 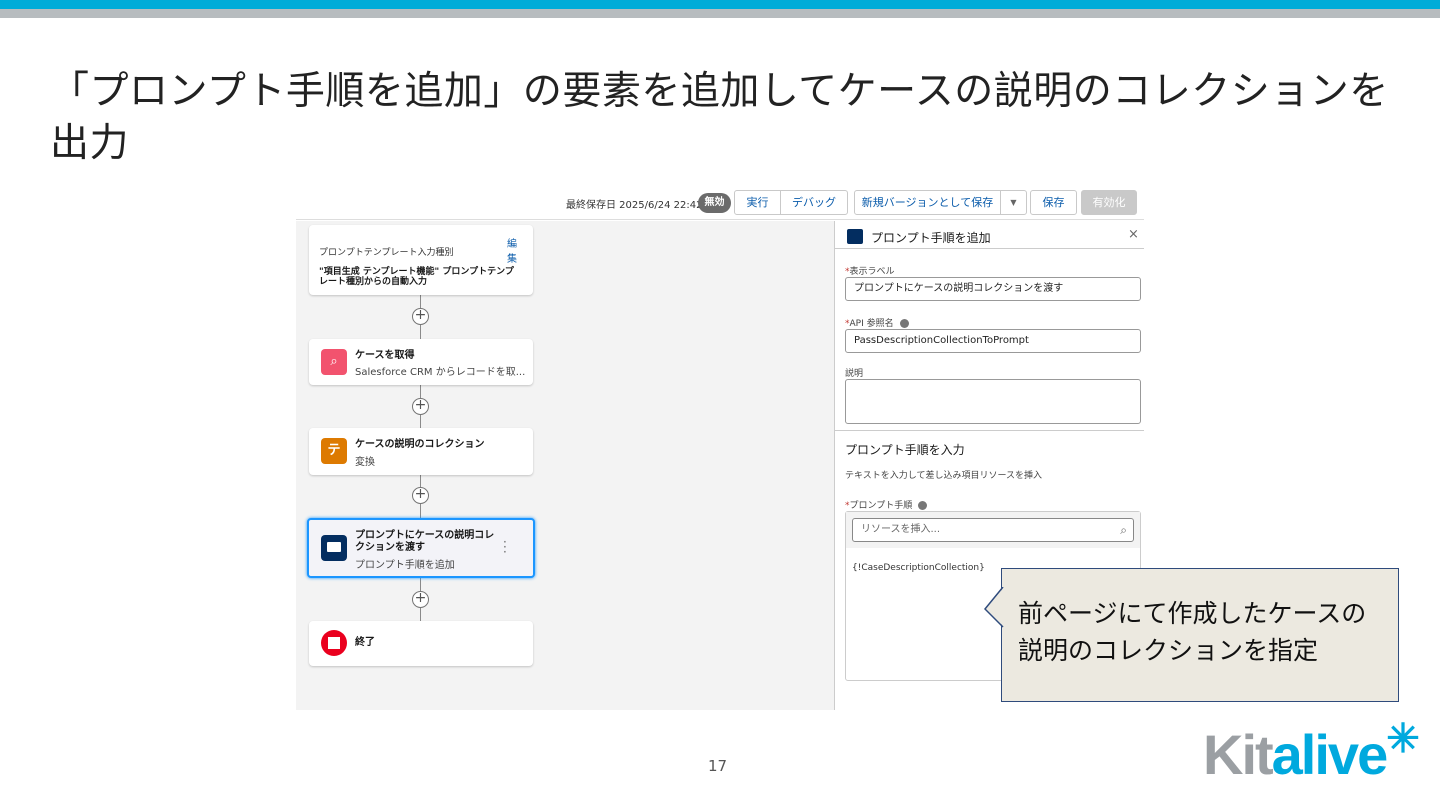 I want to click on resource-search-input: リソースを挿入... ⌕, so click(x=993, y=530).